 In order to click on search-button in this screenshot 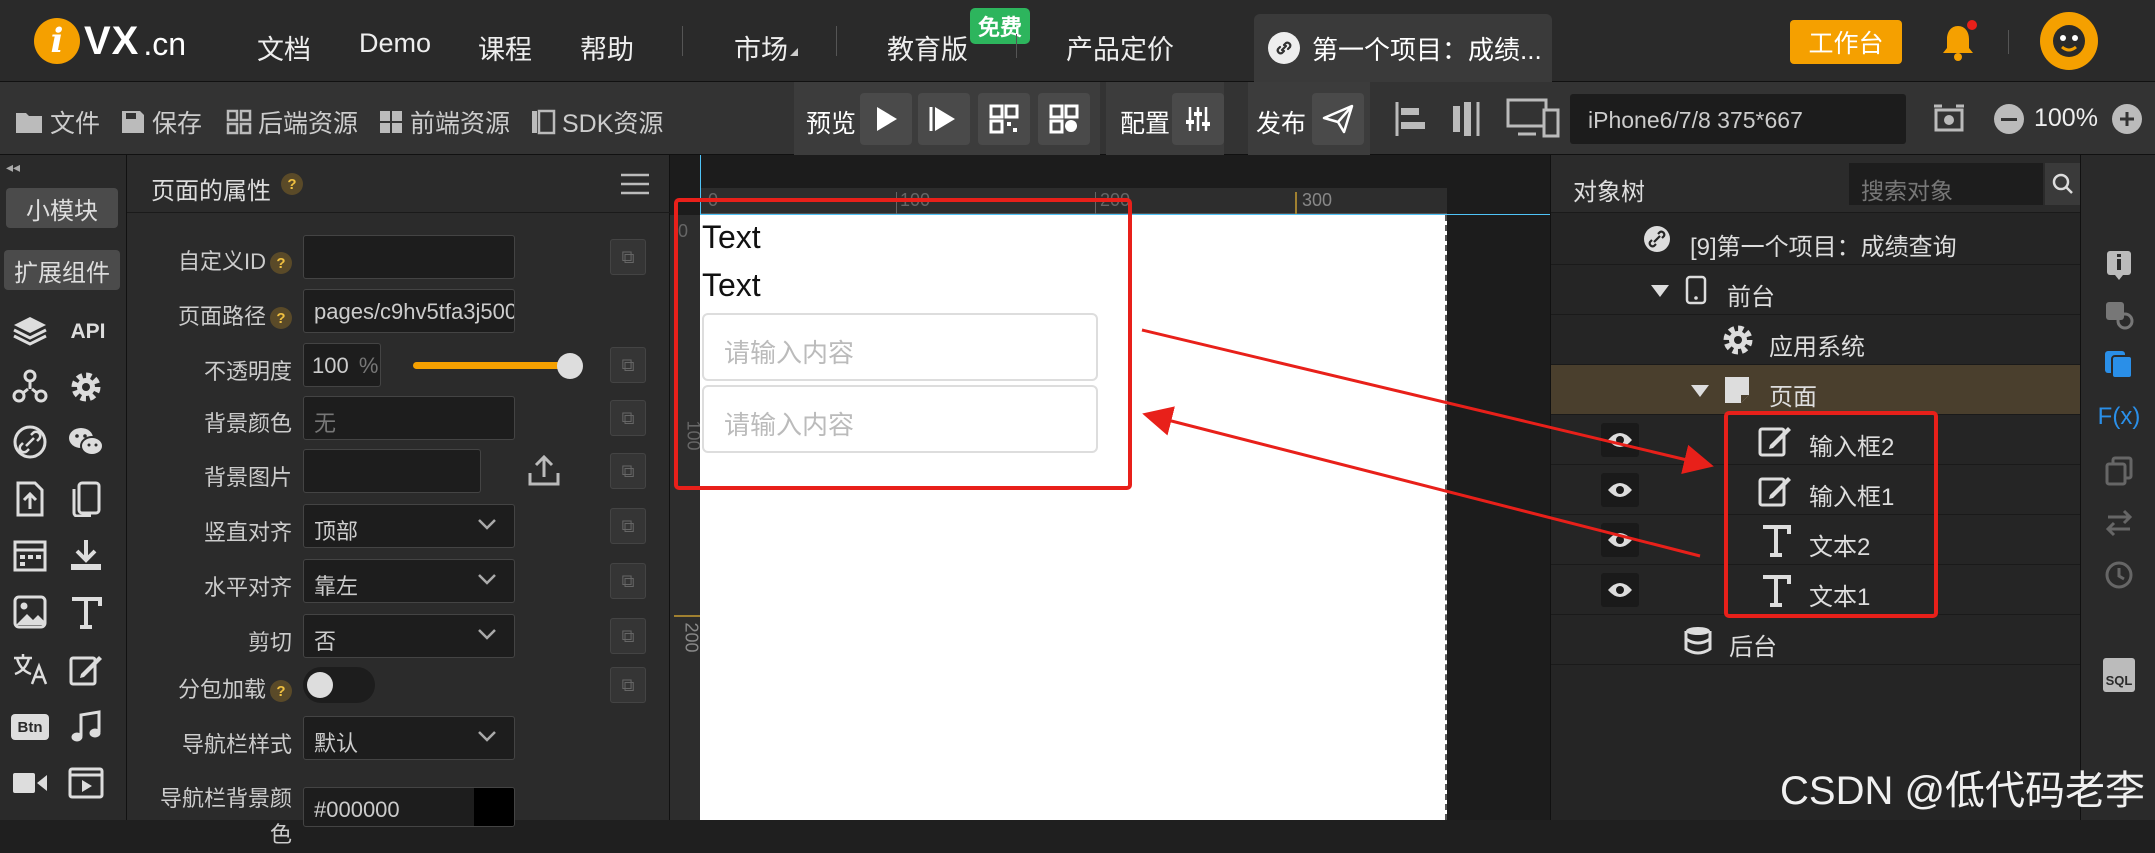, I will do `click(2063, 184)`.